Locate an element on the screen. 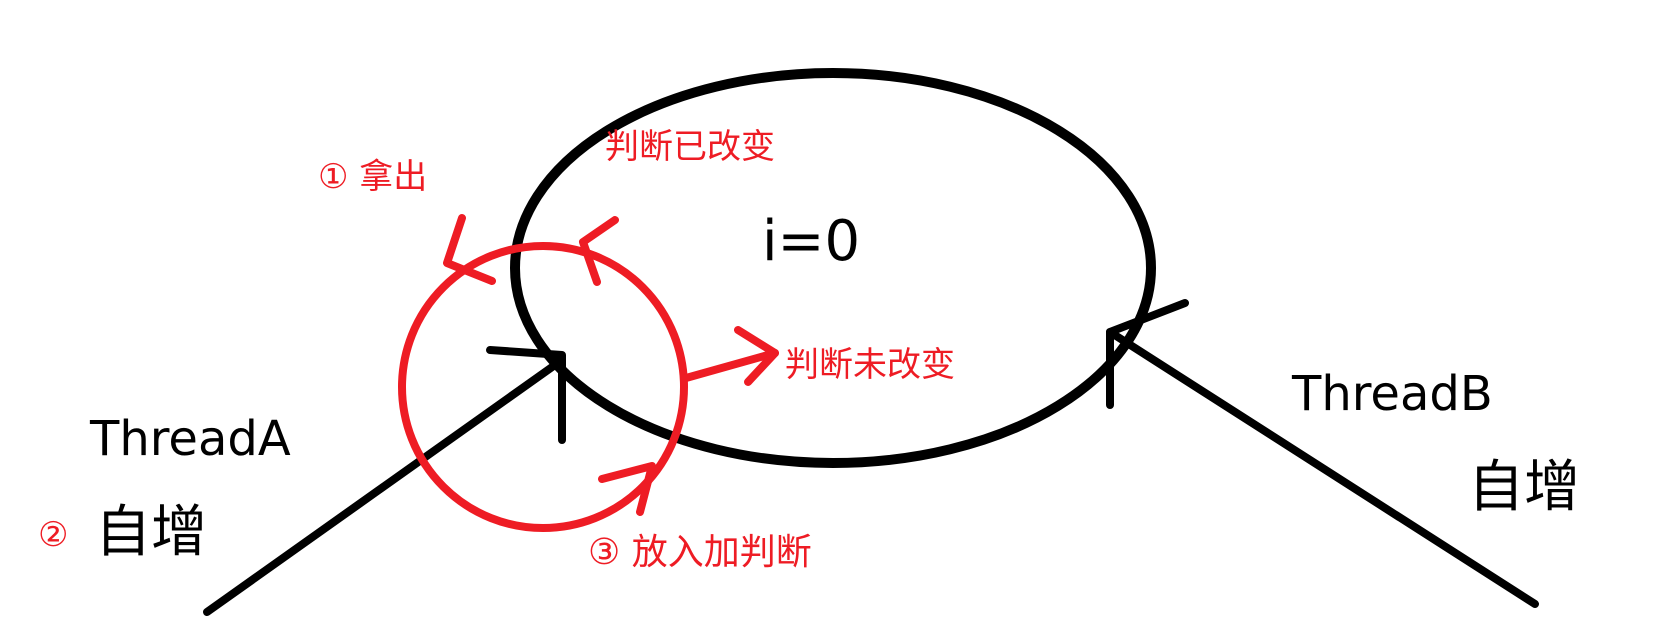 The height and width of the screenshot is (641, 1670). thread-a-name: ThreadA is located at coordinates (190, 439).